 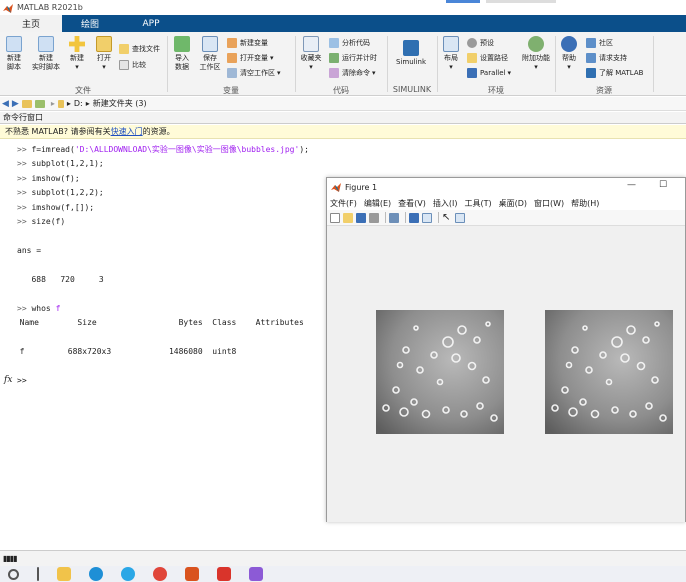 What do you see at coordinates (78, 103) in the screenshot?
I see `breadcrumb-drive: D:` at bounding box center [78, 103].